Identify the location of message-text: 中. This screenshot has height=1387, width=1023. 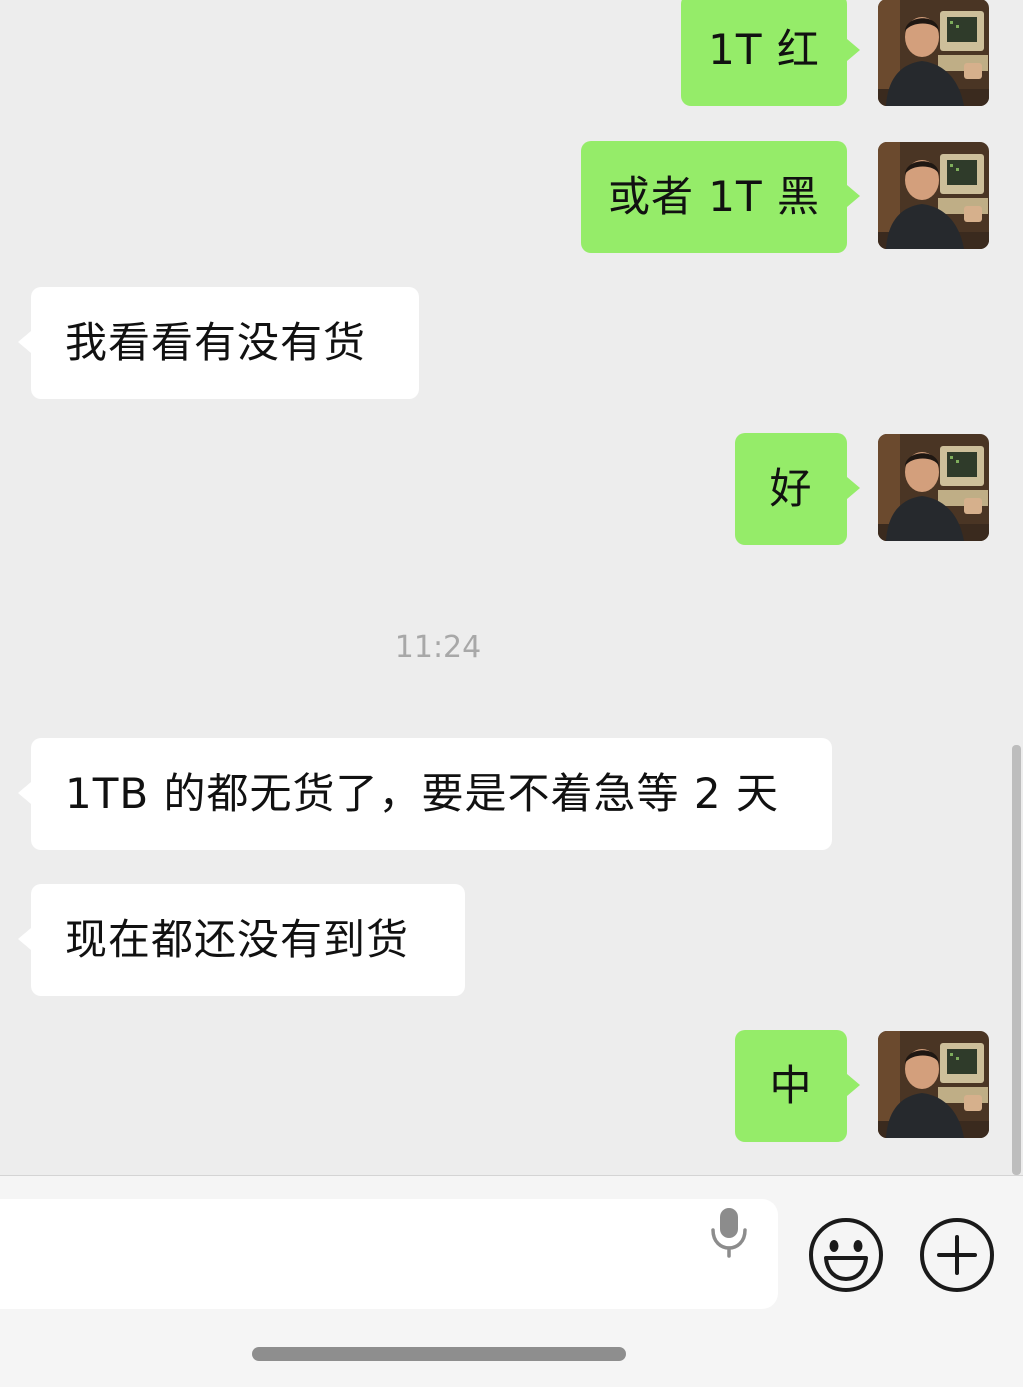
(791, 1085).